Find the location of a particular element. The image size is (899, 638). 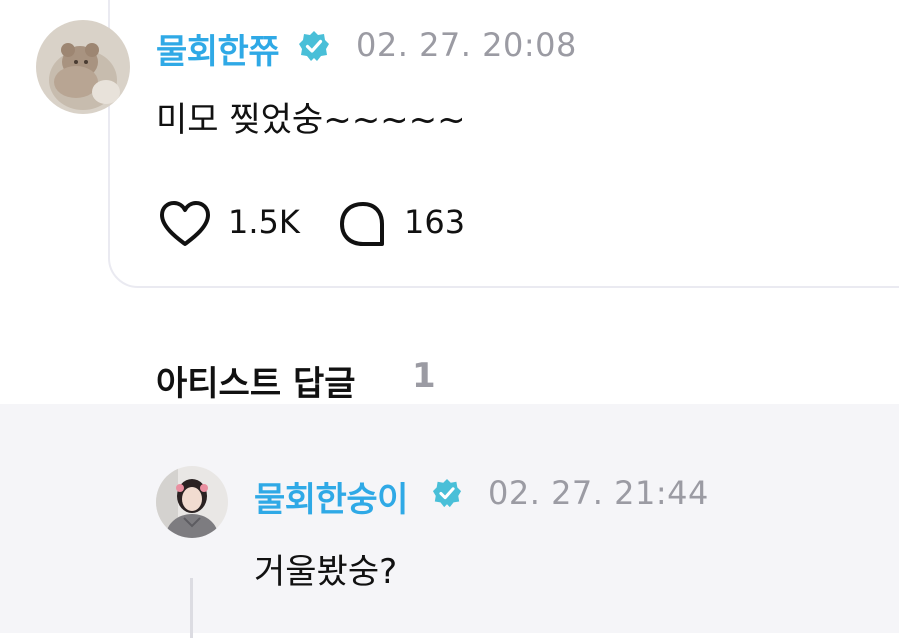

post-text: 미모 찢었숭~~~~~ is located at coordinates (311, 120).